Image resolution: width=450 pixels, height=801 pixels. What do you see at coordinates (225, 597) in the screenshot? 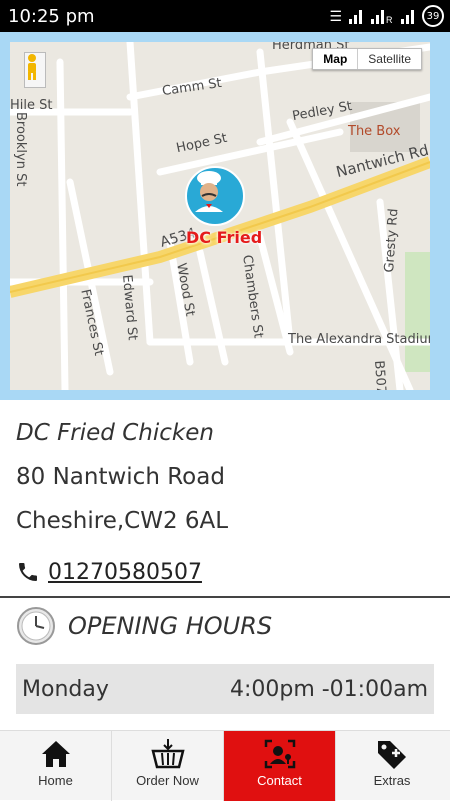
I see `divider` at bounding box center [225, 597].